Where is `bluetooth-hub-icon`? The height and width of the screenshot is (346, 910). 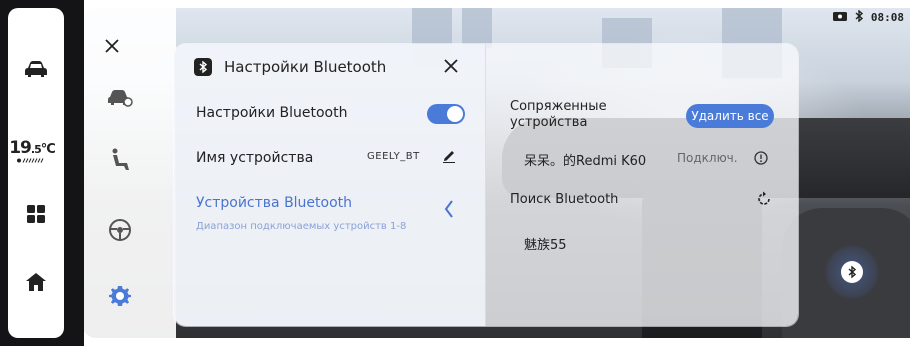
bluetooth-hub-icon is located at coordinates (852, 272).